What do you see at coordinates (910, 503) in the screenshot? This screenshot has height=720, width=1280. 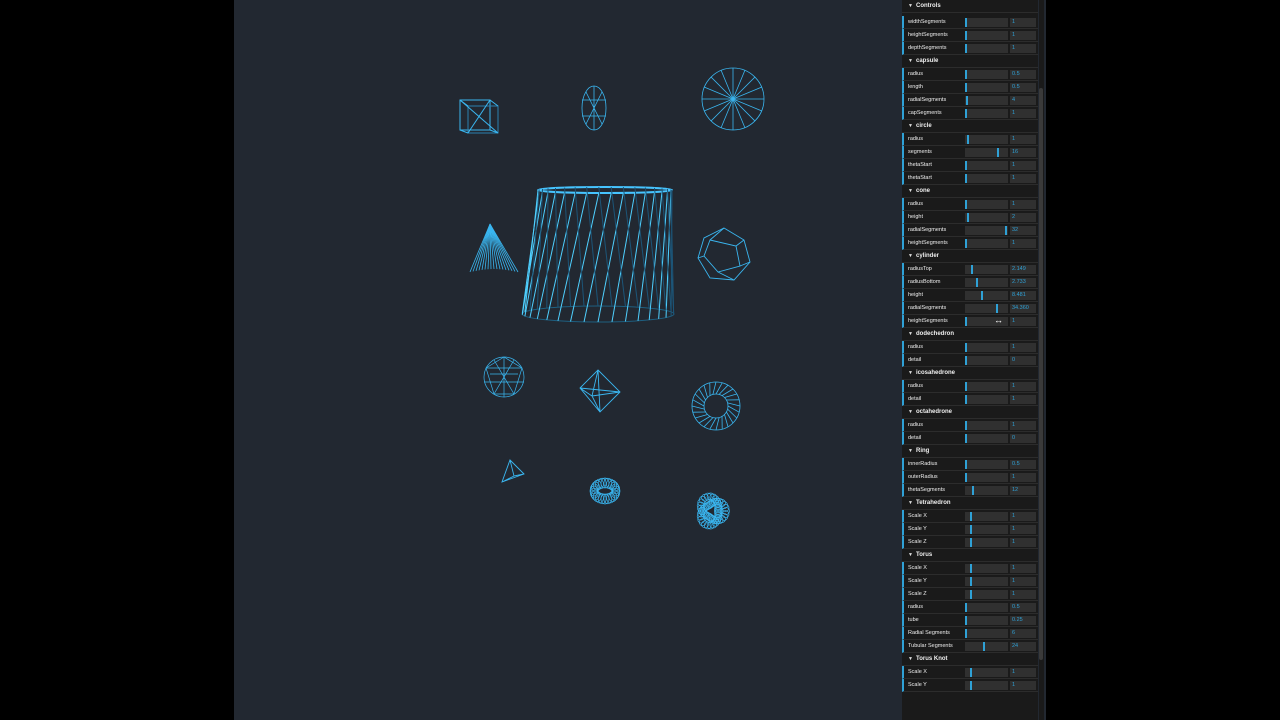 I see `chevron-down-icon: ▼` at bounding box center [910, 503].